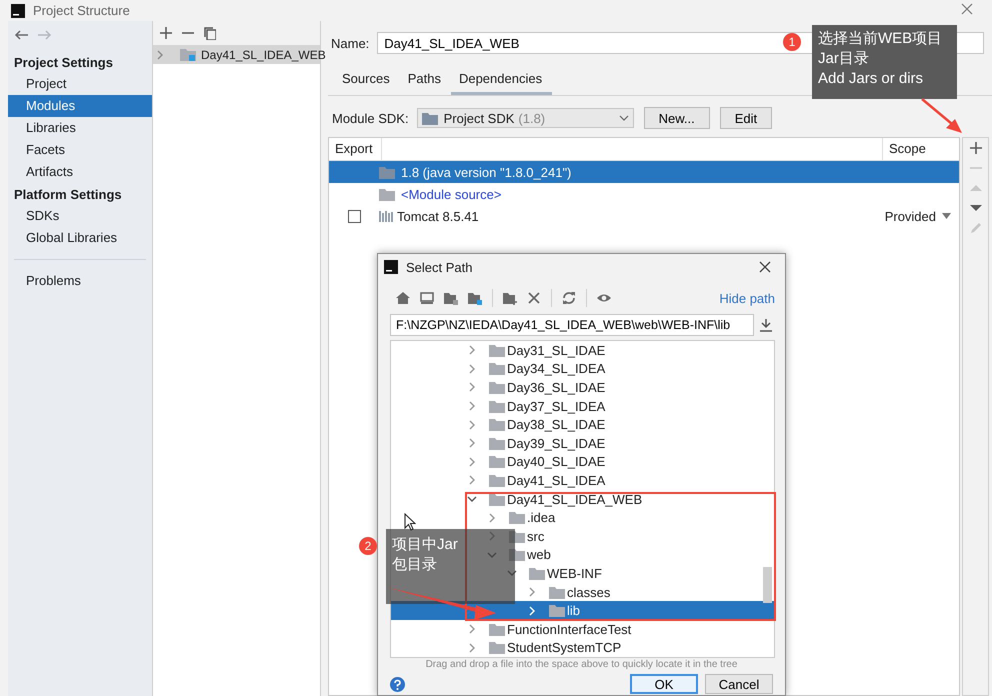  What do you see at coordinates (438, 216) in the screenshot?
I see `dependency-name: Tomcat 8.5.41` at bounding box center [438, 216].